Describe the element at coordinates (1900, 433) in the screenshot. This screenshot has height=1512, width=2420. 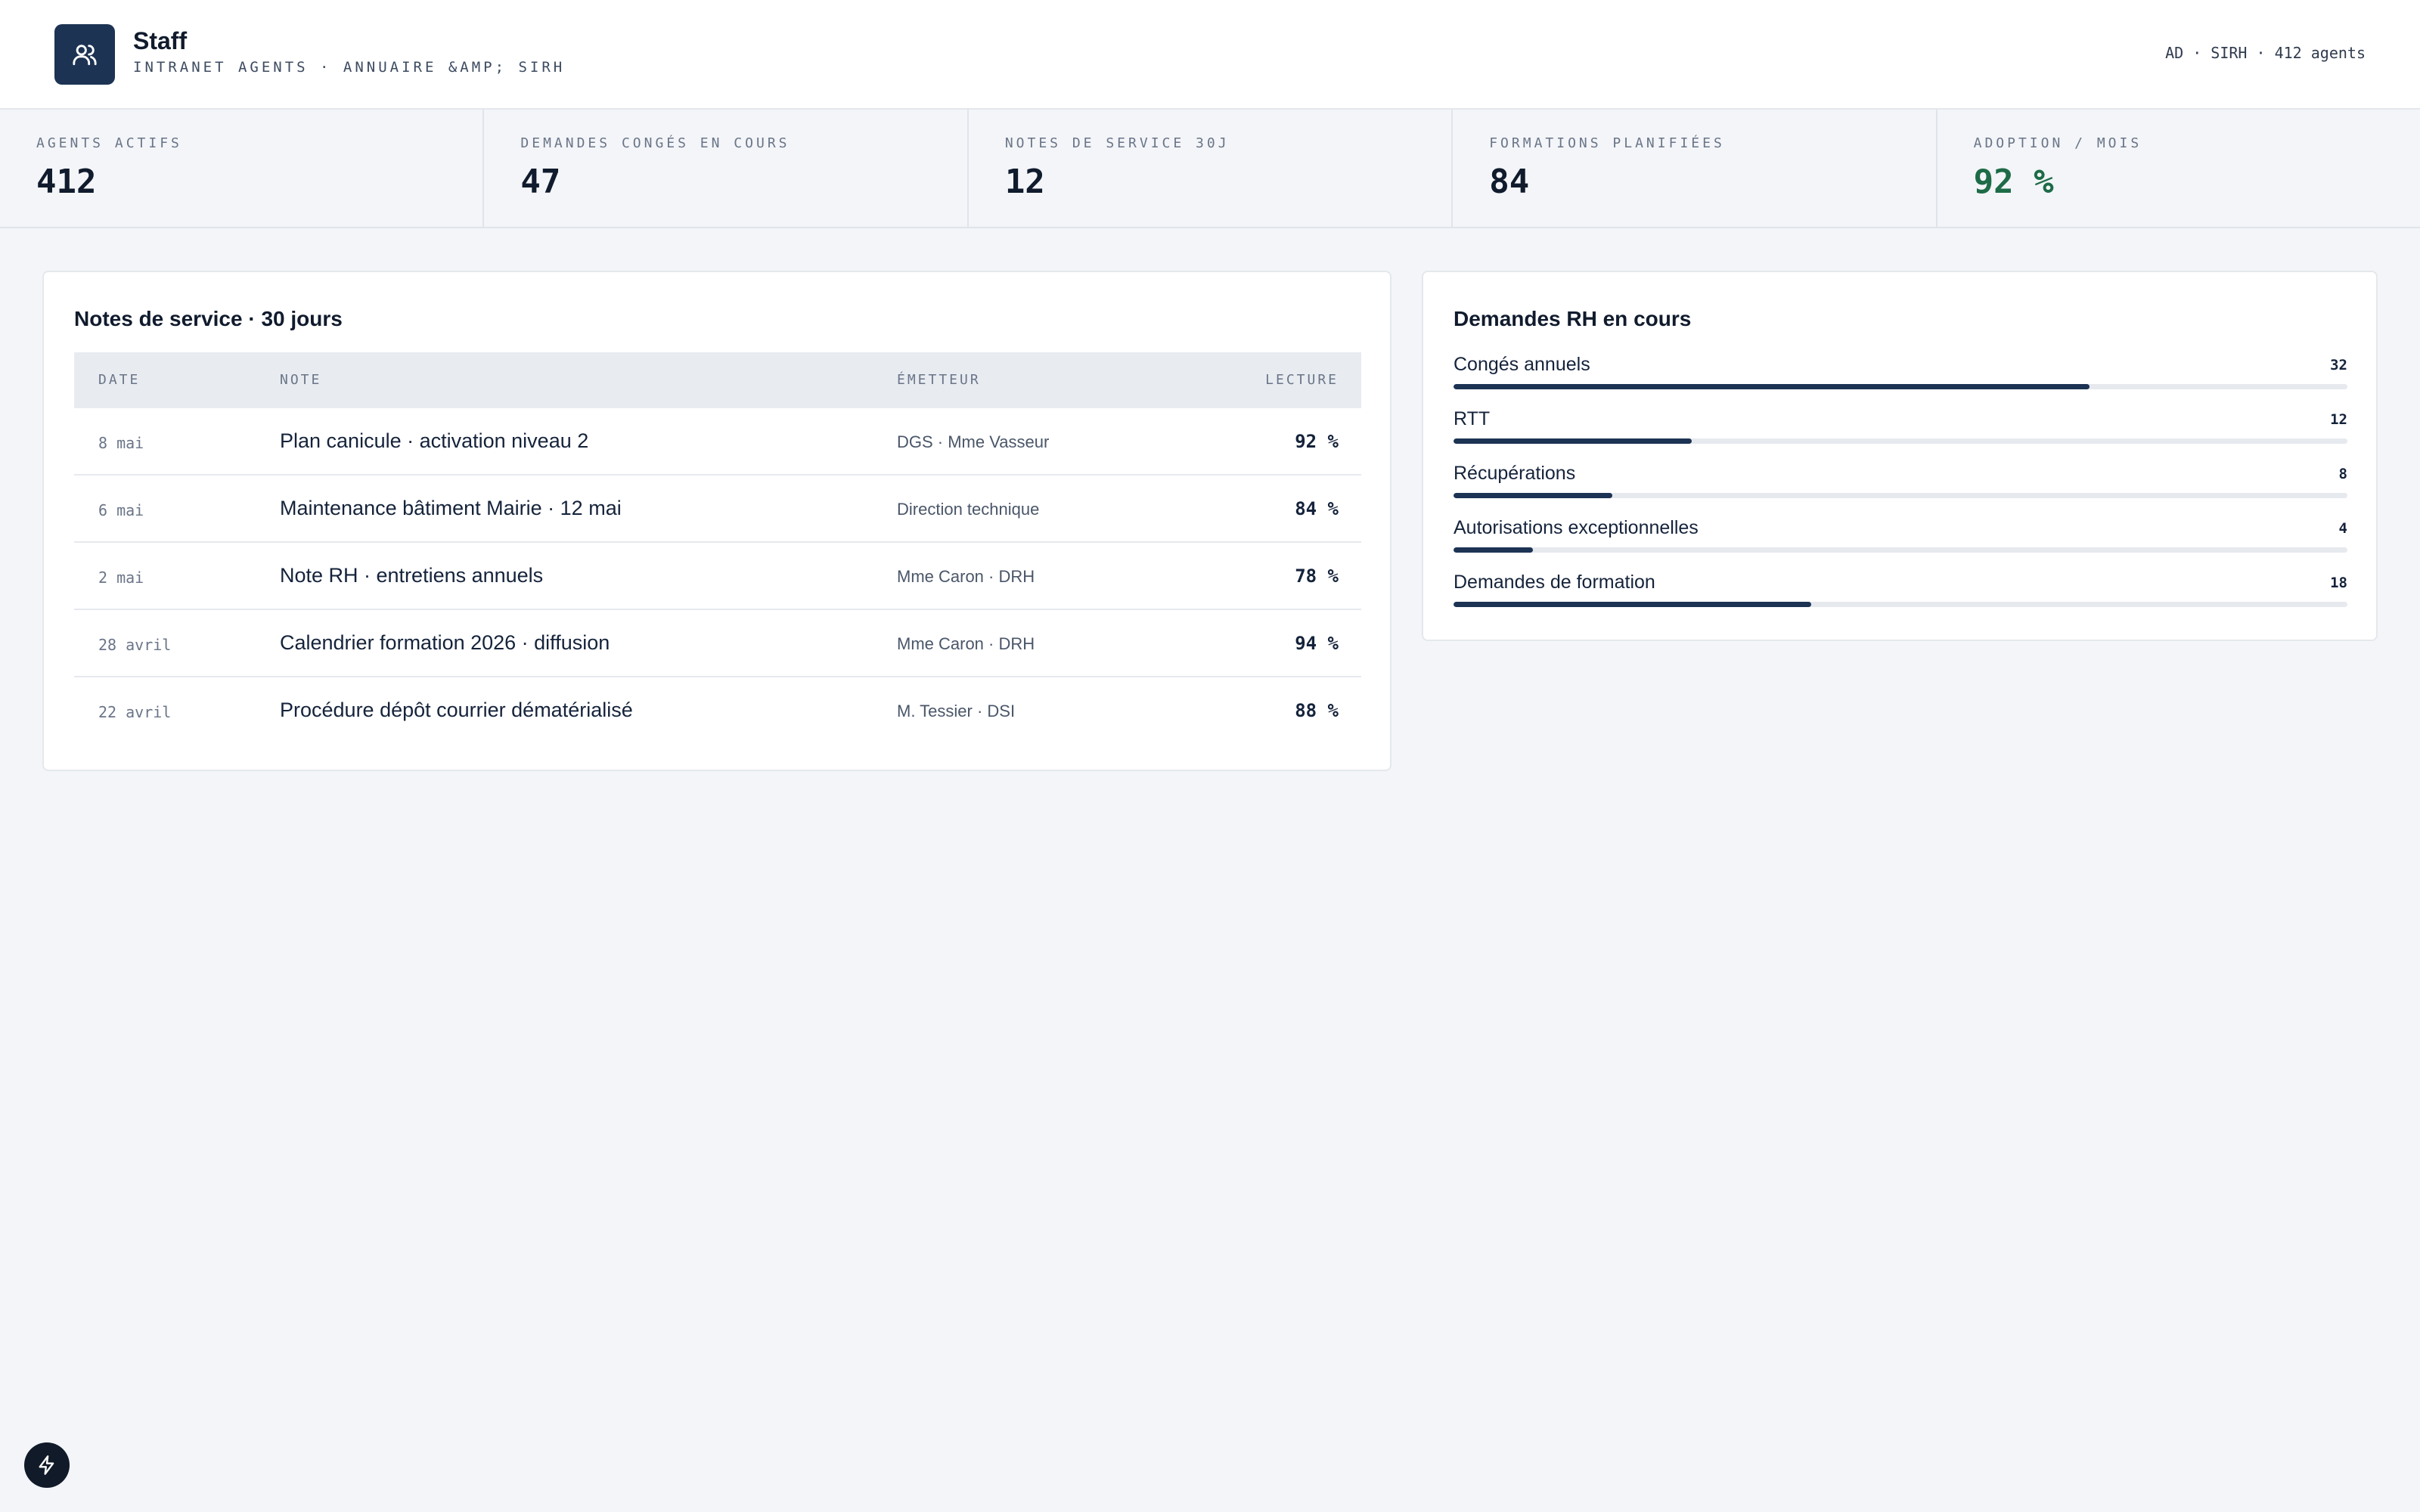
I see `rh-item-rtt: RTT 12` at that location.